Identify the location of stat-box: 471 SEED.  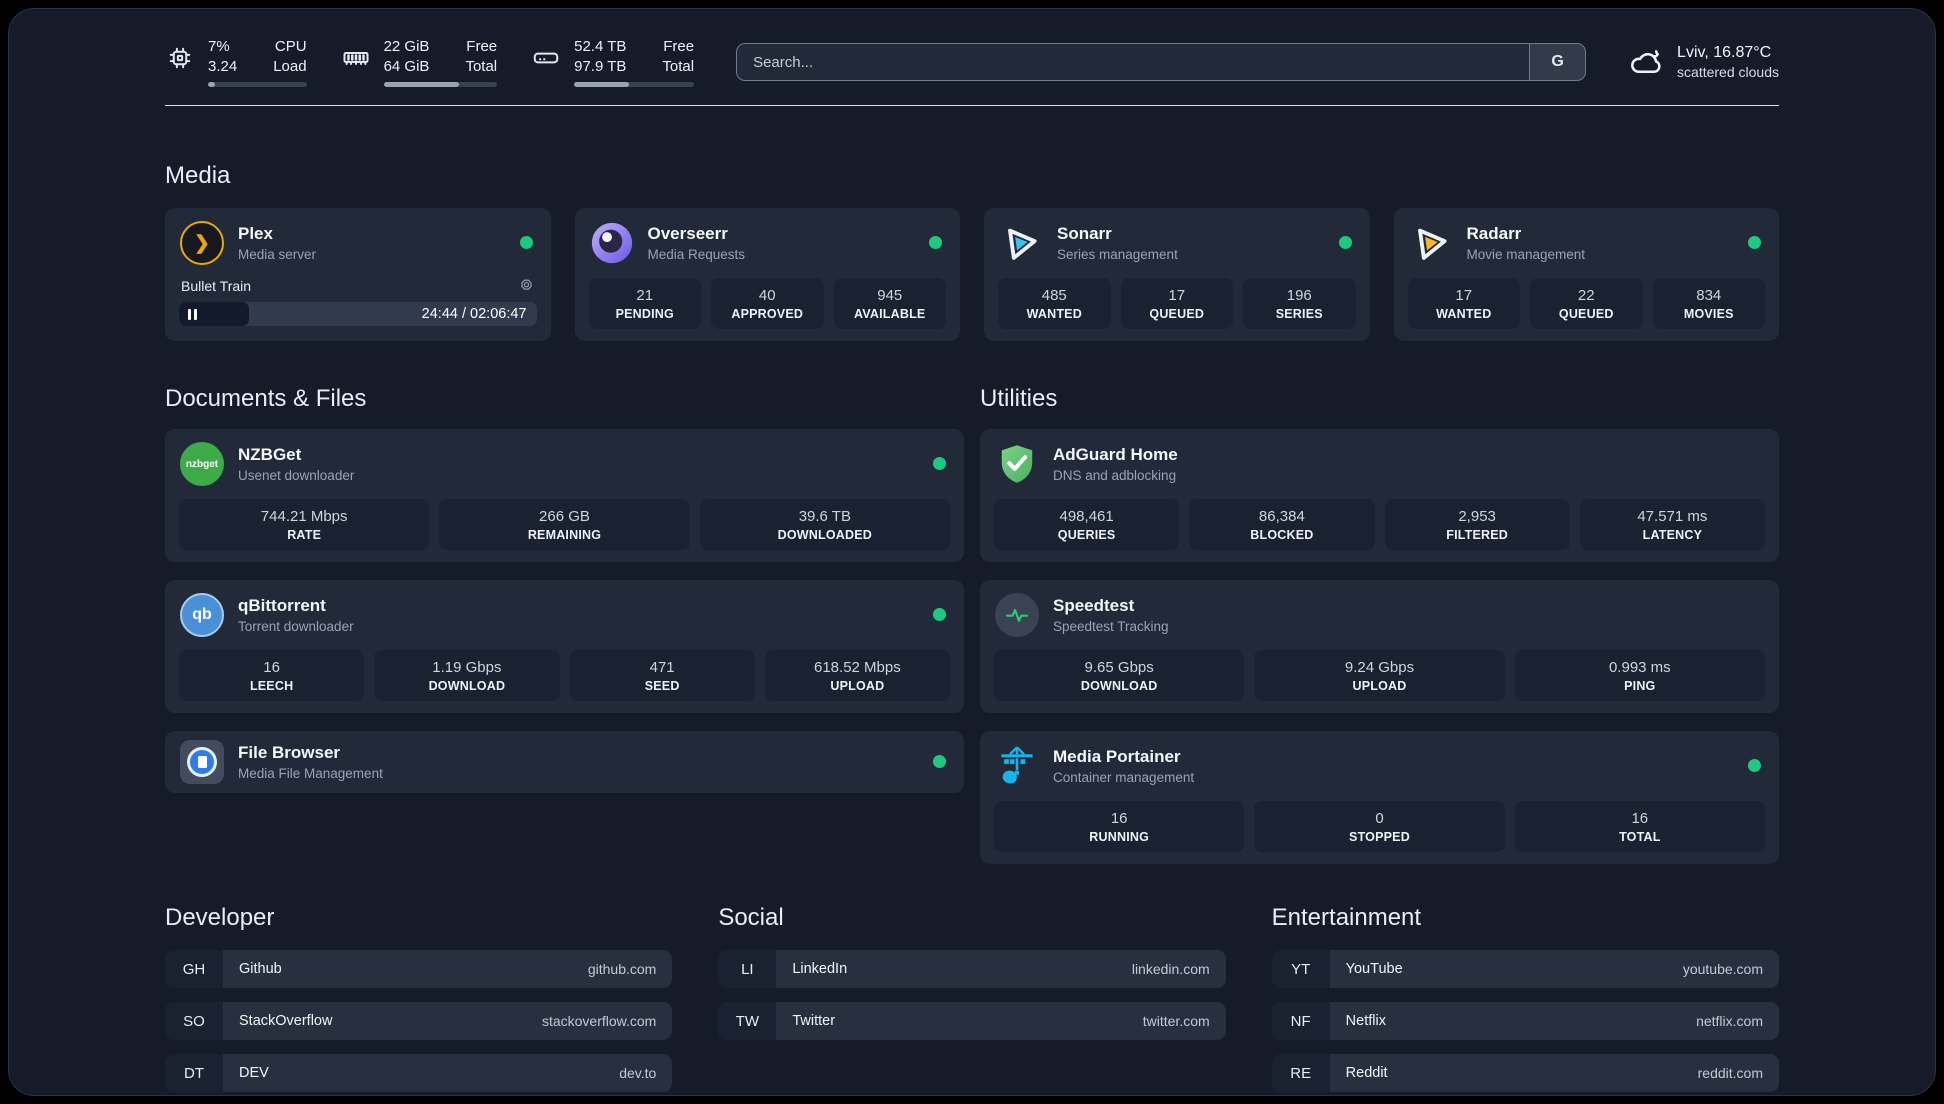
(662, 675).